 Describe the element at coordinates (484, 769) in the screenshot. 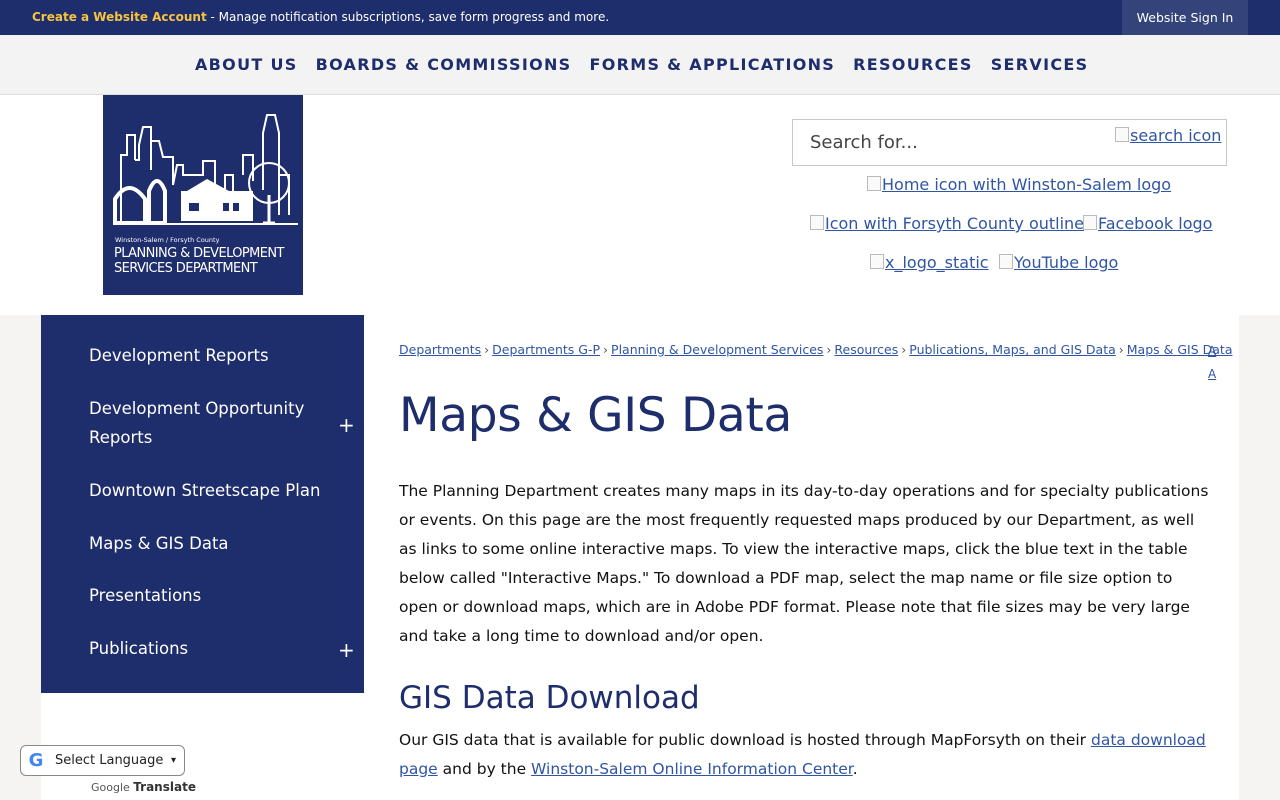

I see `gis-text-2: and by the` at that location.